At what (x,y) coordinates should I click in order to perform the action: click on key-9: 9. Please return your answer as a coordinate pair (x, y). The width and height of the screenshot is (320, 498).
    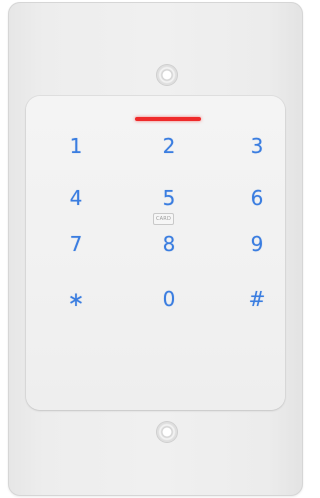
    Looking at the image, I should click on (257, 244).